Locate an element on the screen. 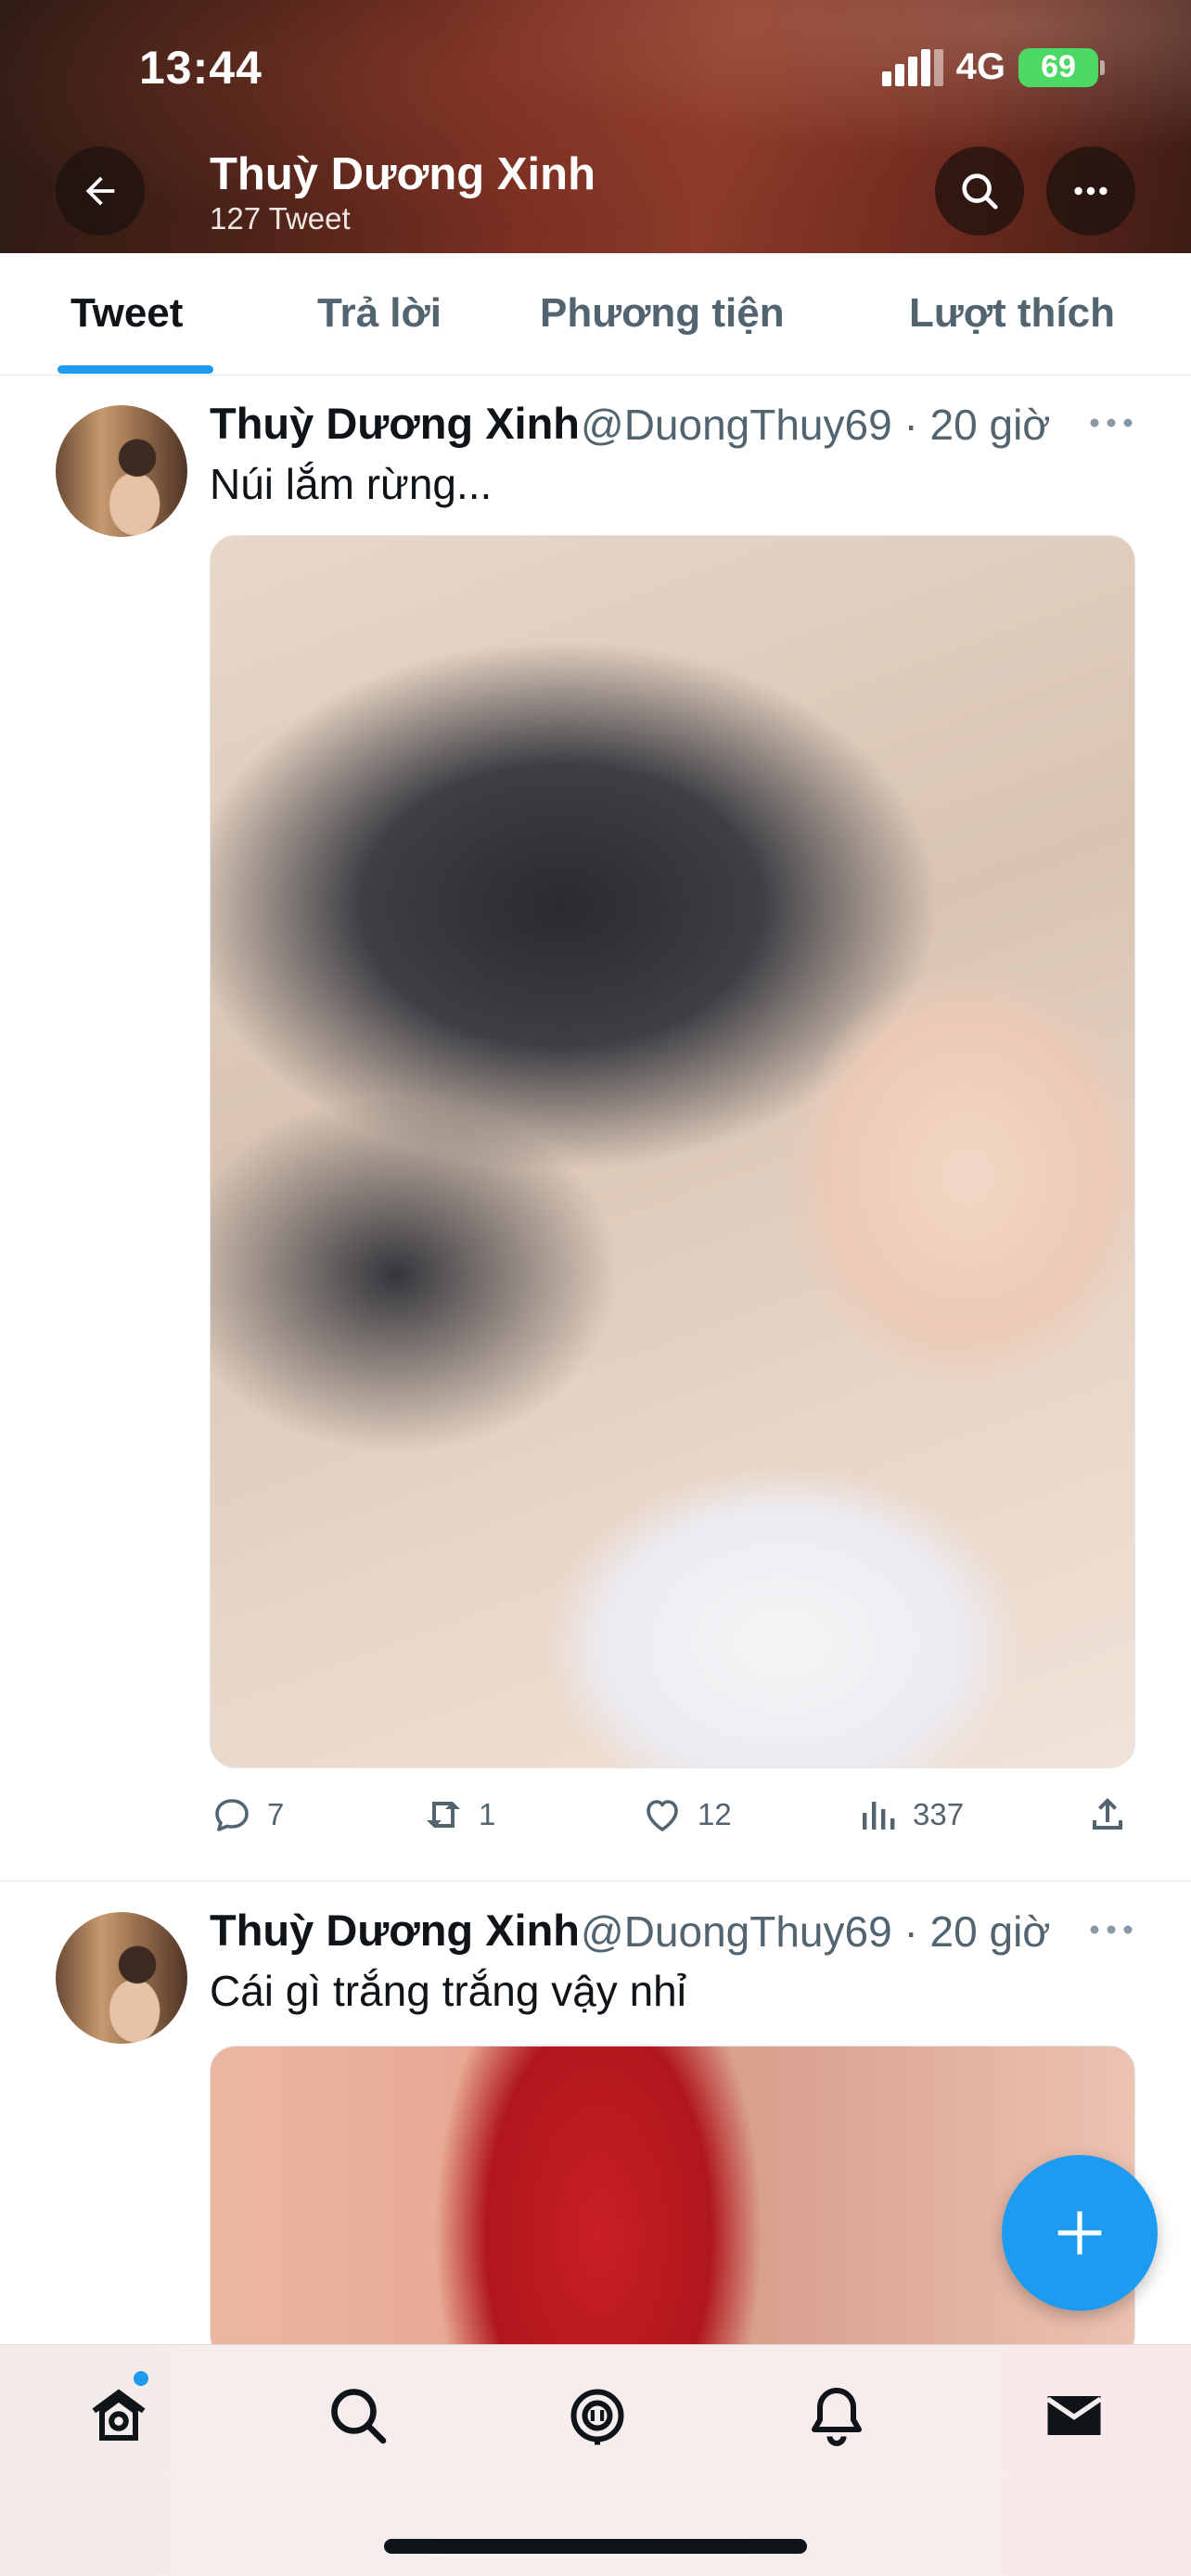 Image resolution: width=1191 pixels, height=2576 pixels. plus-icon is located at coordinates (1079, 2233).